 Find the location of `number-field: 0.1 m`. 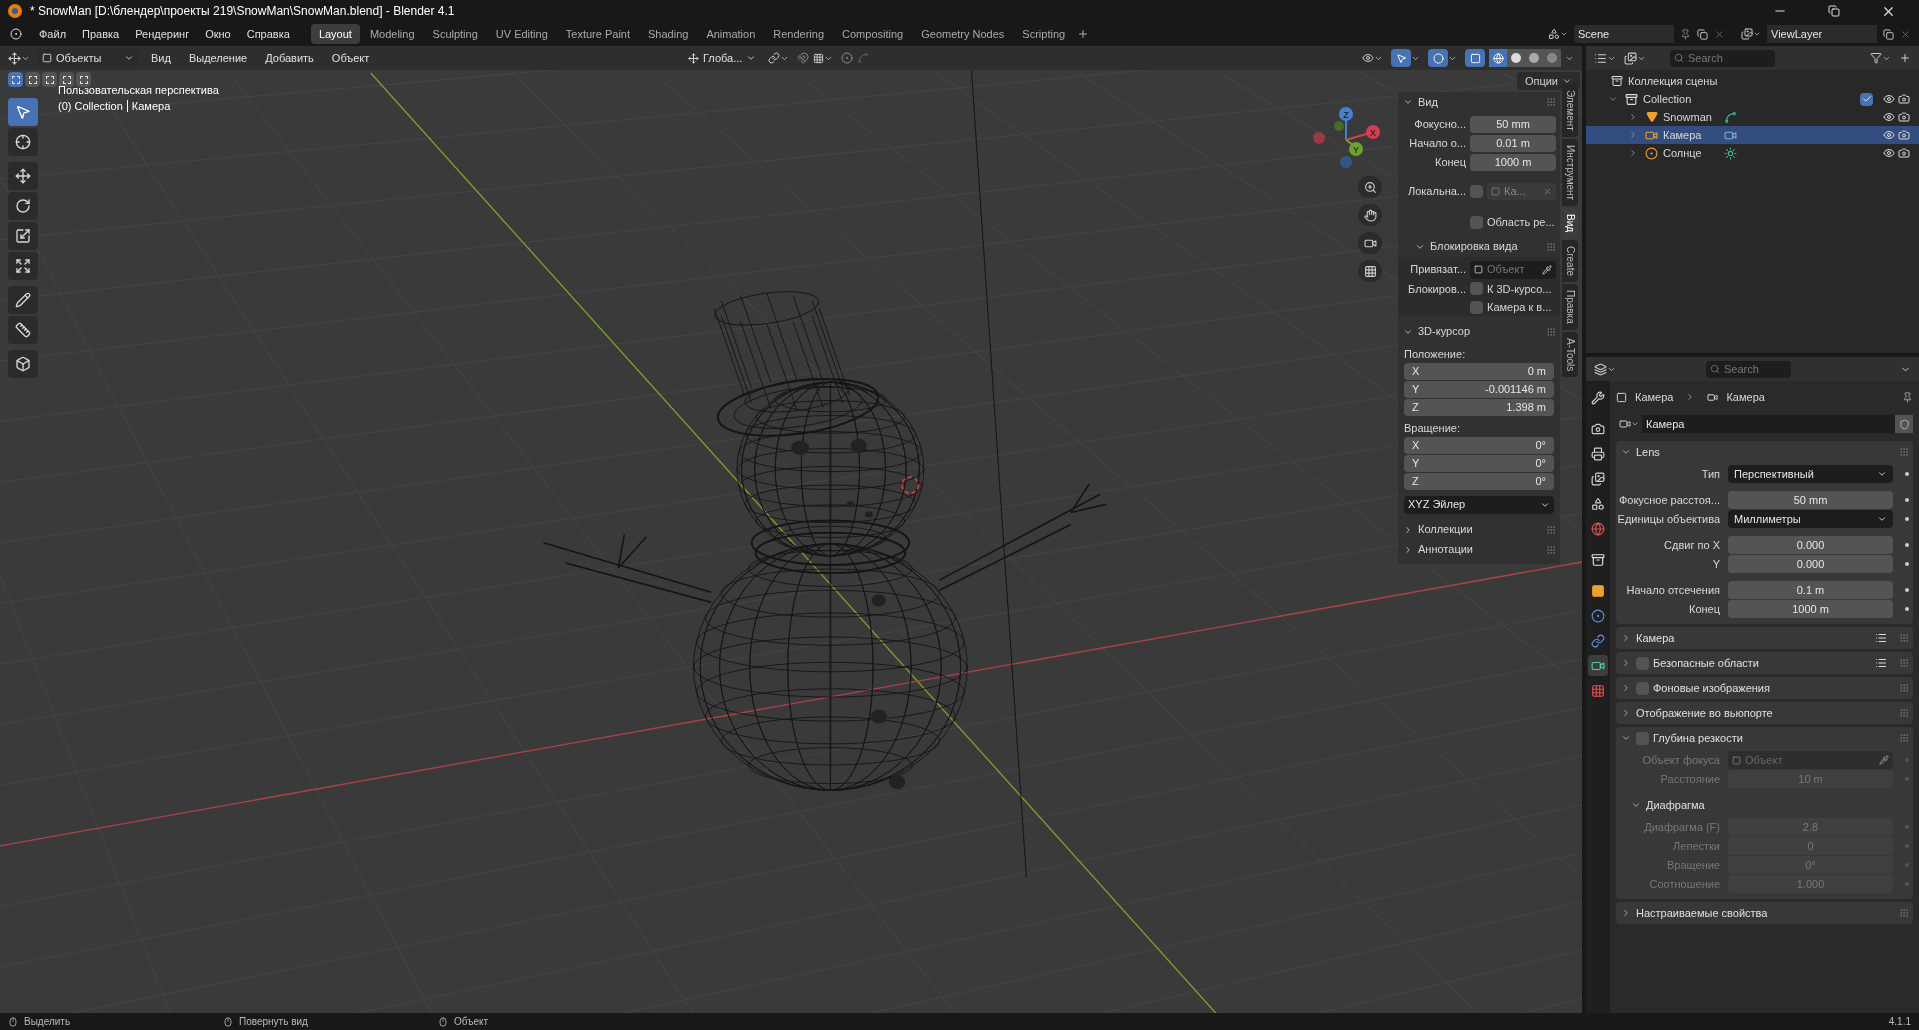

number-field: 0.1 m is located at coordinates (1810, 590).